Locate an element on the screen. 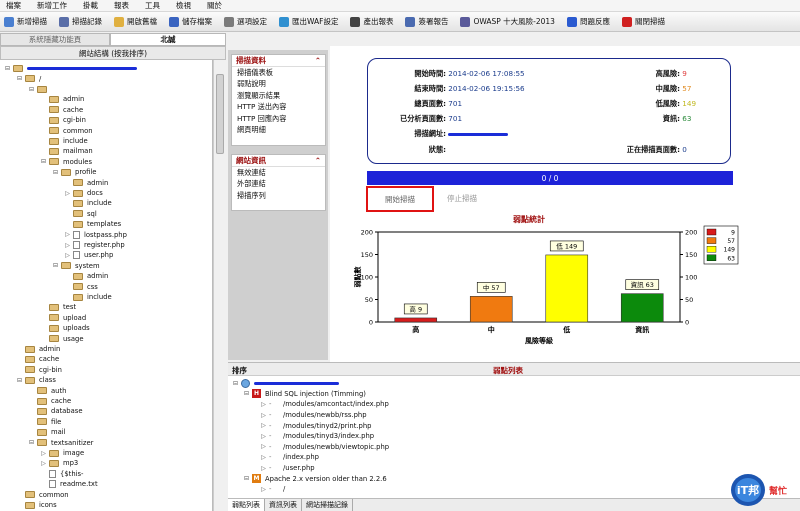  vuln-page-item: ▷ - / is located at coordinates (272, 489).